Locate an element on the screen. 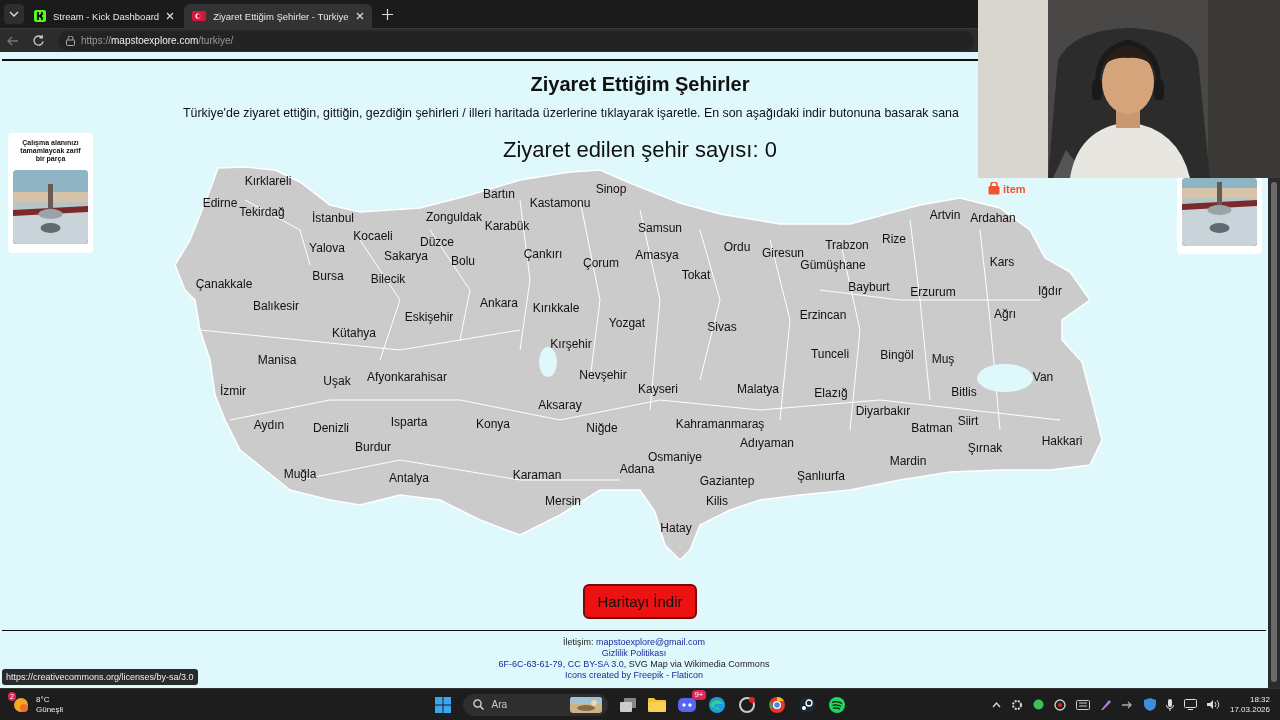 Image resolution: width=1280 pixels, height=720 pixels. province-label: Rize is located at coordinates (894, 239).